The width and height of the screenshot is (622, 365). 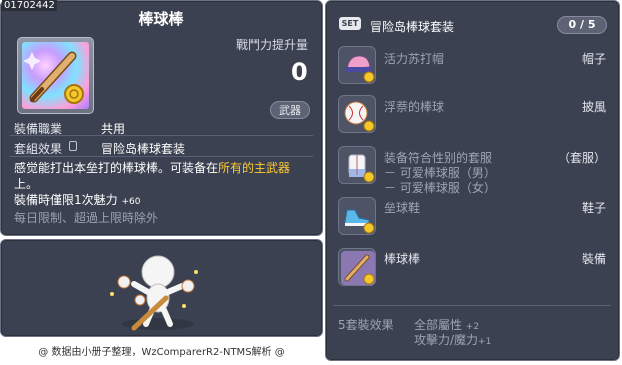 What do you see at coordinates (485, 342) in the screenshot?
I see `set-effect-bonus: +1` at bounding box center [485, 342].